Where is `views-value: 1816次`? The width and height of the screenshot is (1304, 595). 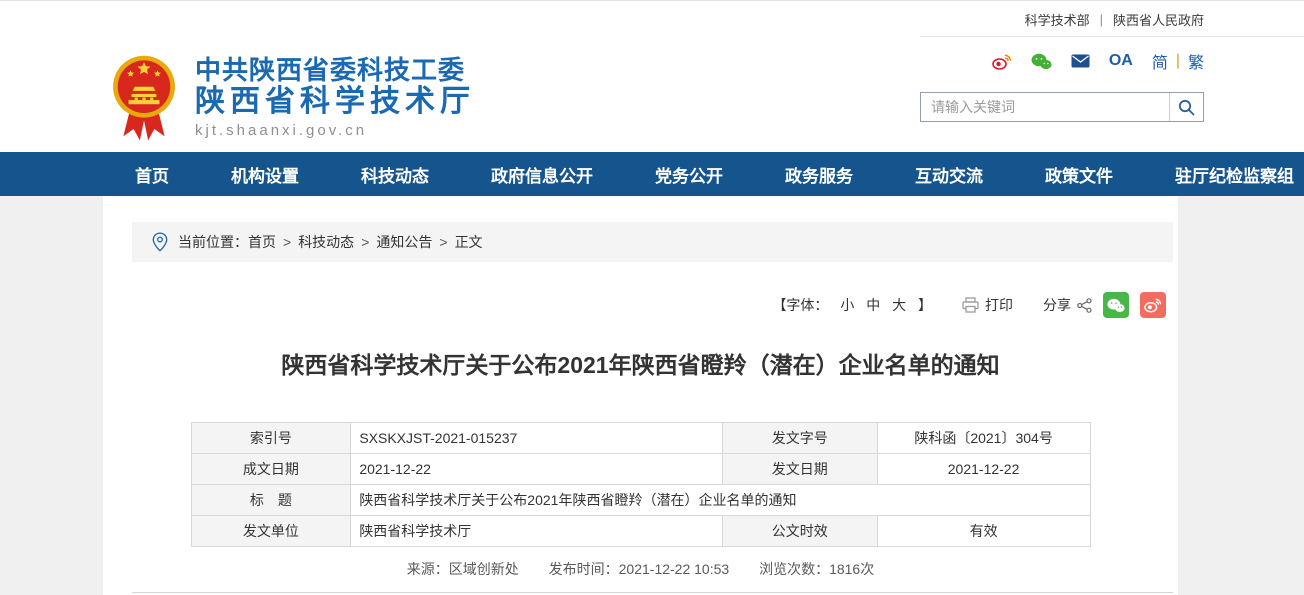
views-value: 1816次 is located at coordinates (852, 569).